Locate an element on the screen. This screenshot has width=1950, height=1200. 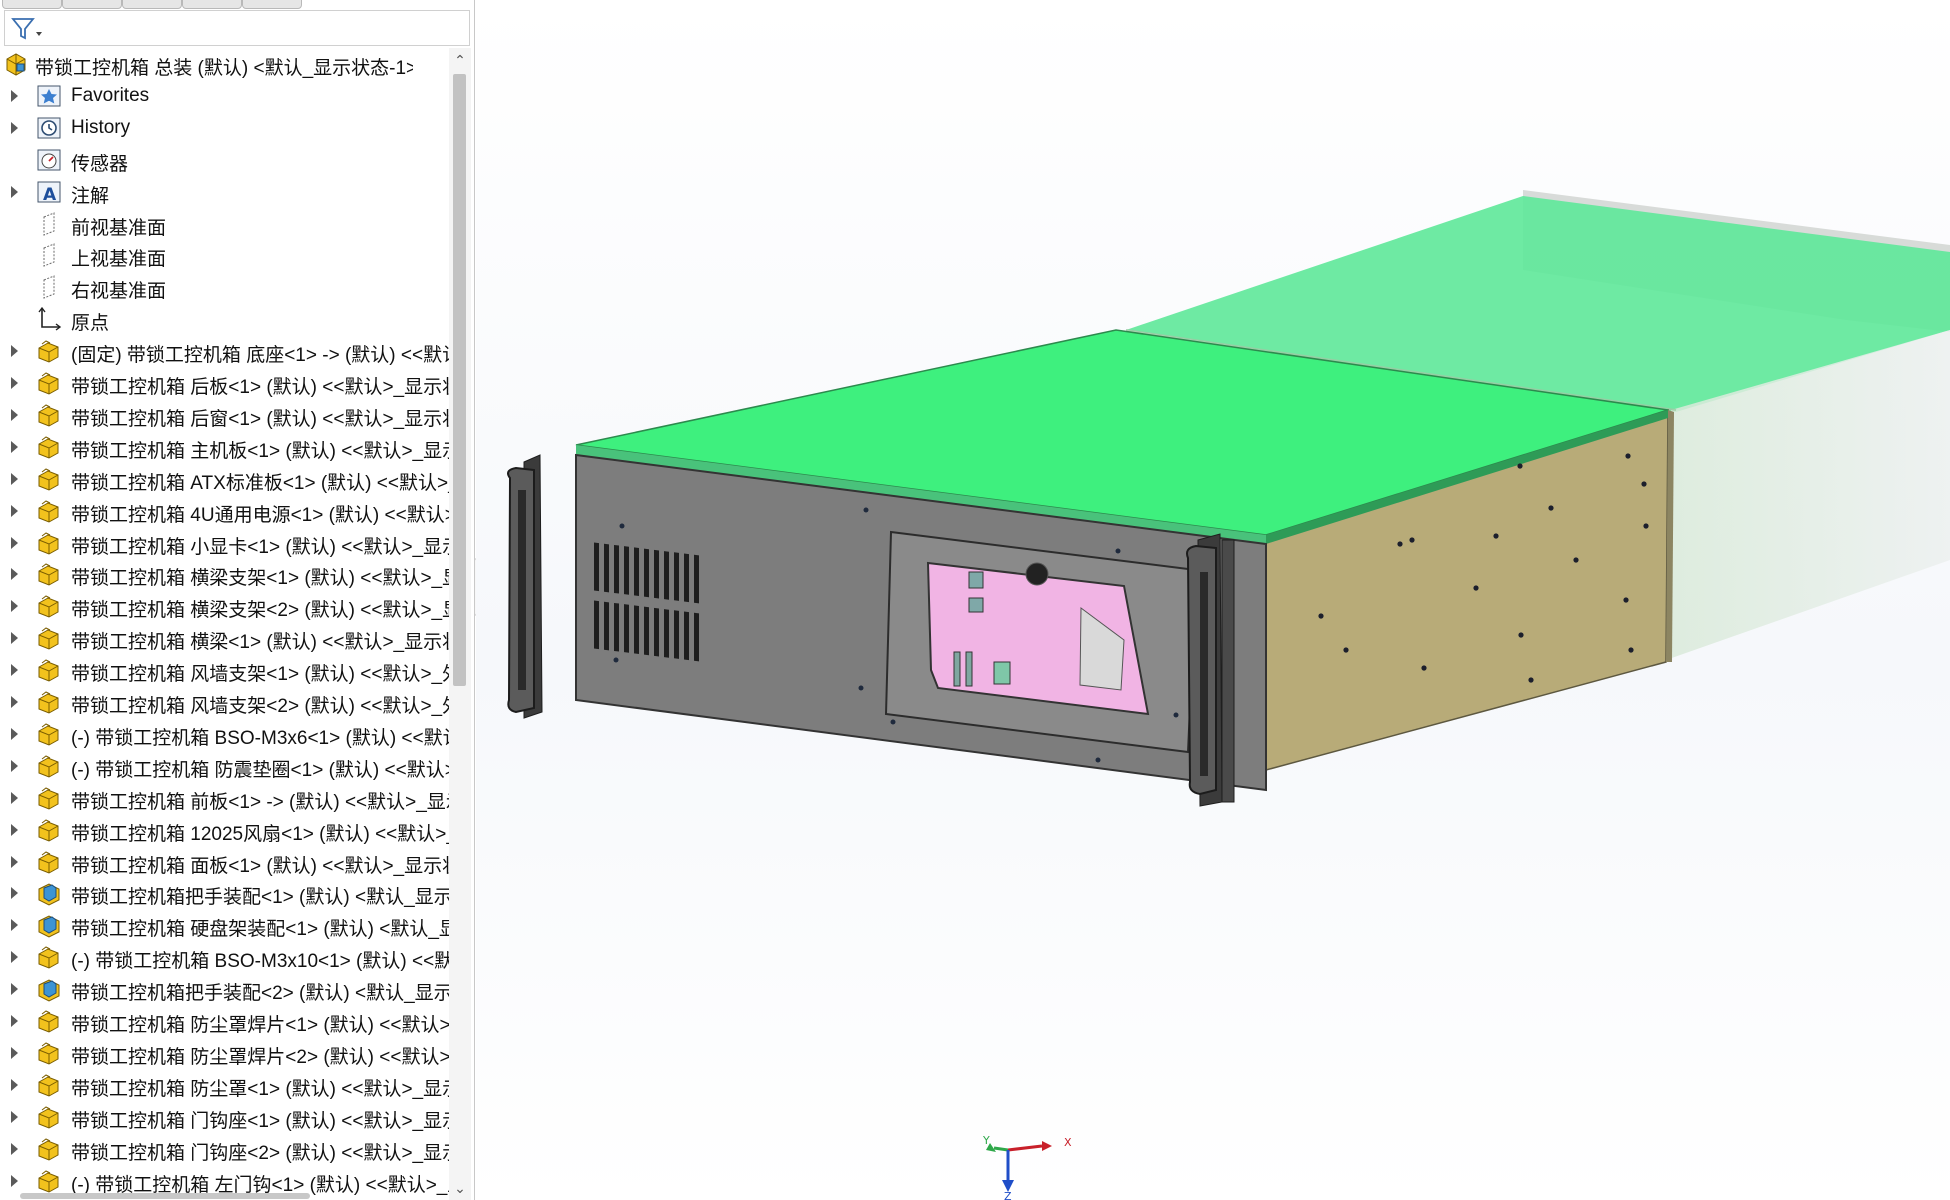
tree-node: History is located at coordinates (225, 128).